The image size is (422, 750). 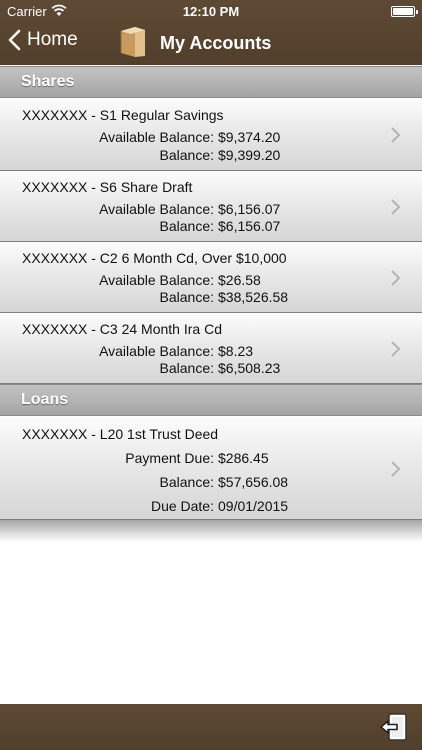 What do you see at coordinates (249, 155) in the screenshot?
I see `detail-value: $9,399.20` at bounding box center [249, 155].